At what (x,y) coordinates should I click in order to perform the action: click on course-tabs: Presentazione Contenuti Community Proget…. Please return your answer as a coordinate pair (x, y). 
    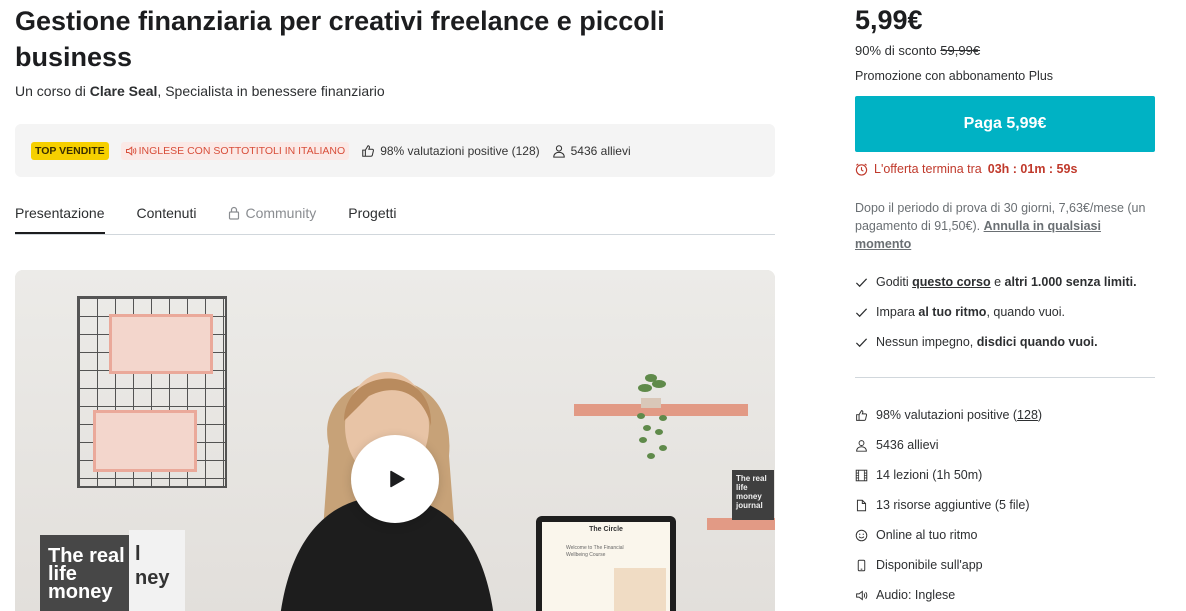
    Looking at the image, I should click on (395, 218).